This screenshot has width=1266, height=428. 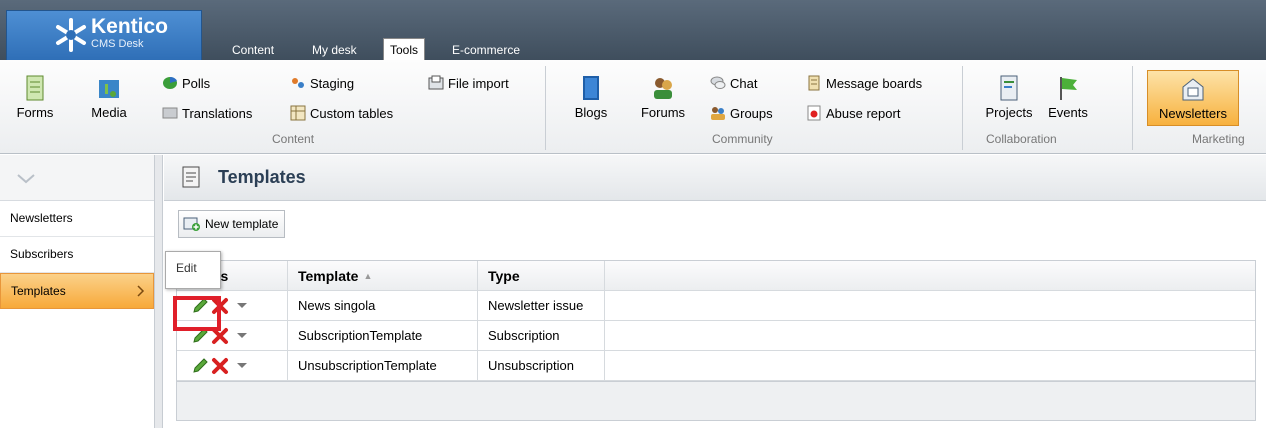 What do you see at coordinates (1009, 112) in the screenshot?
I see `projects-label: Projects` at bounding box center [1009, 112].